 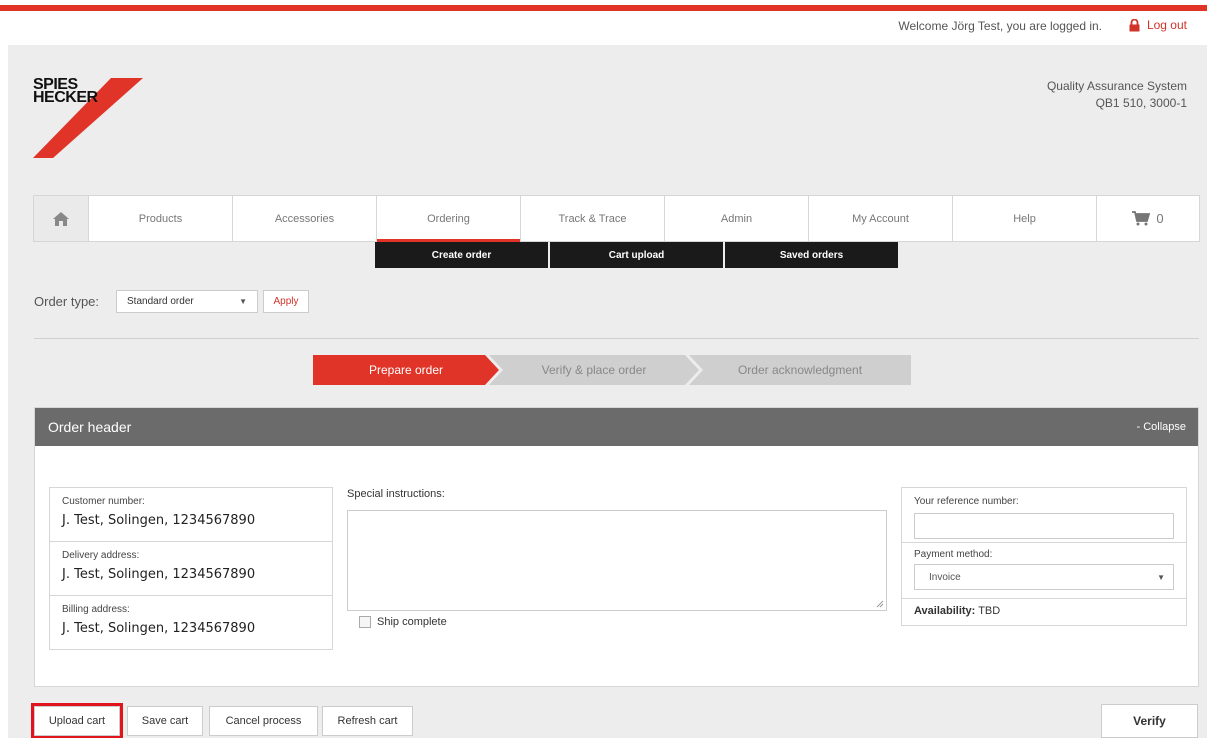 What do you see at coordinates (412, 622) in the screenshot?
I see `ship-complete-label: Ship complete` at bounding box center [412, 622].